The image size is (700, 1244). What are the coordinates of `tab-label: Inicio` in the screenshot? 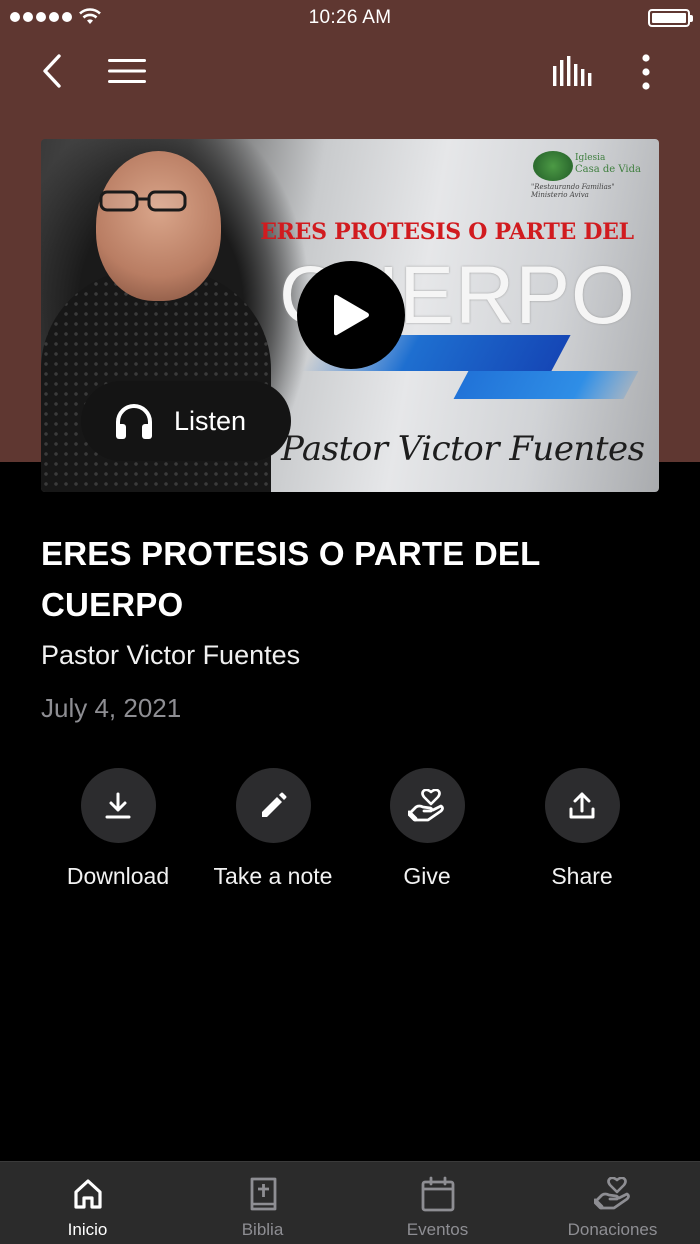 It's located at (87, 1229).